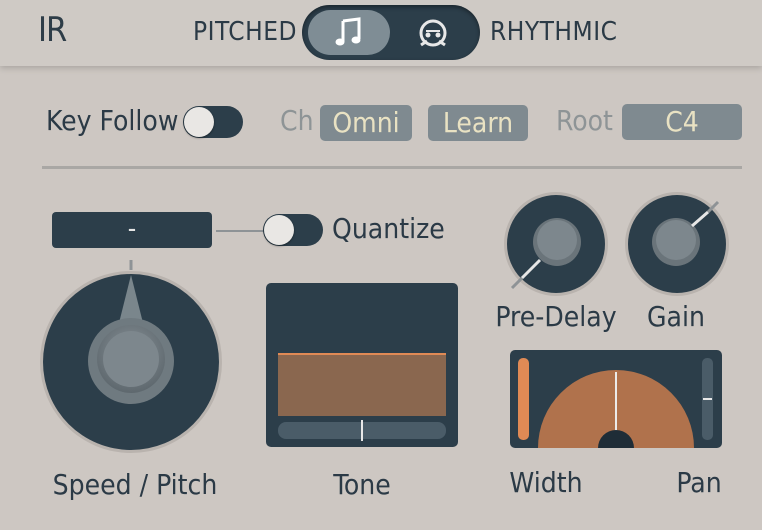 The height and width of the screenshot is (530, 762). Describe the element at coordinates (556, 245) in the screenshot. I see `pre-delay-knob` at that location.